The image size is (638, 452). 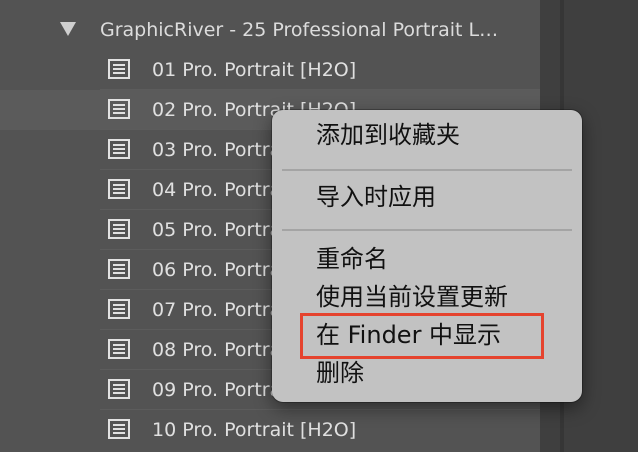 I want to click on menu-item-apply-on-import: 导入时应用, so click(x=376, y=197).